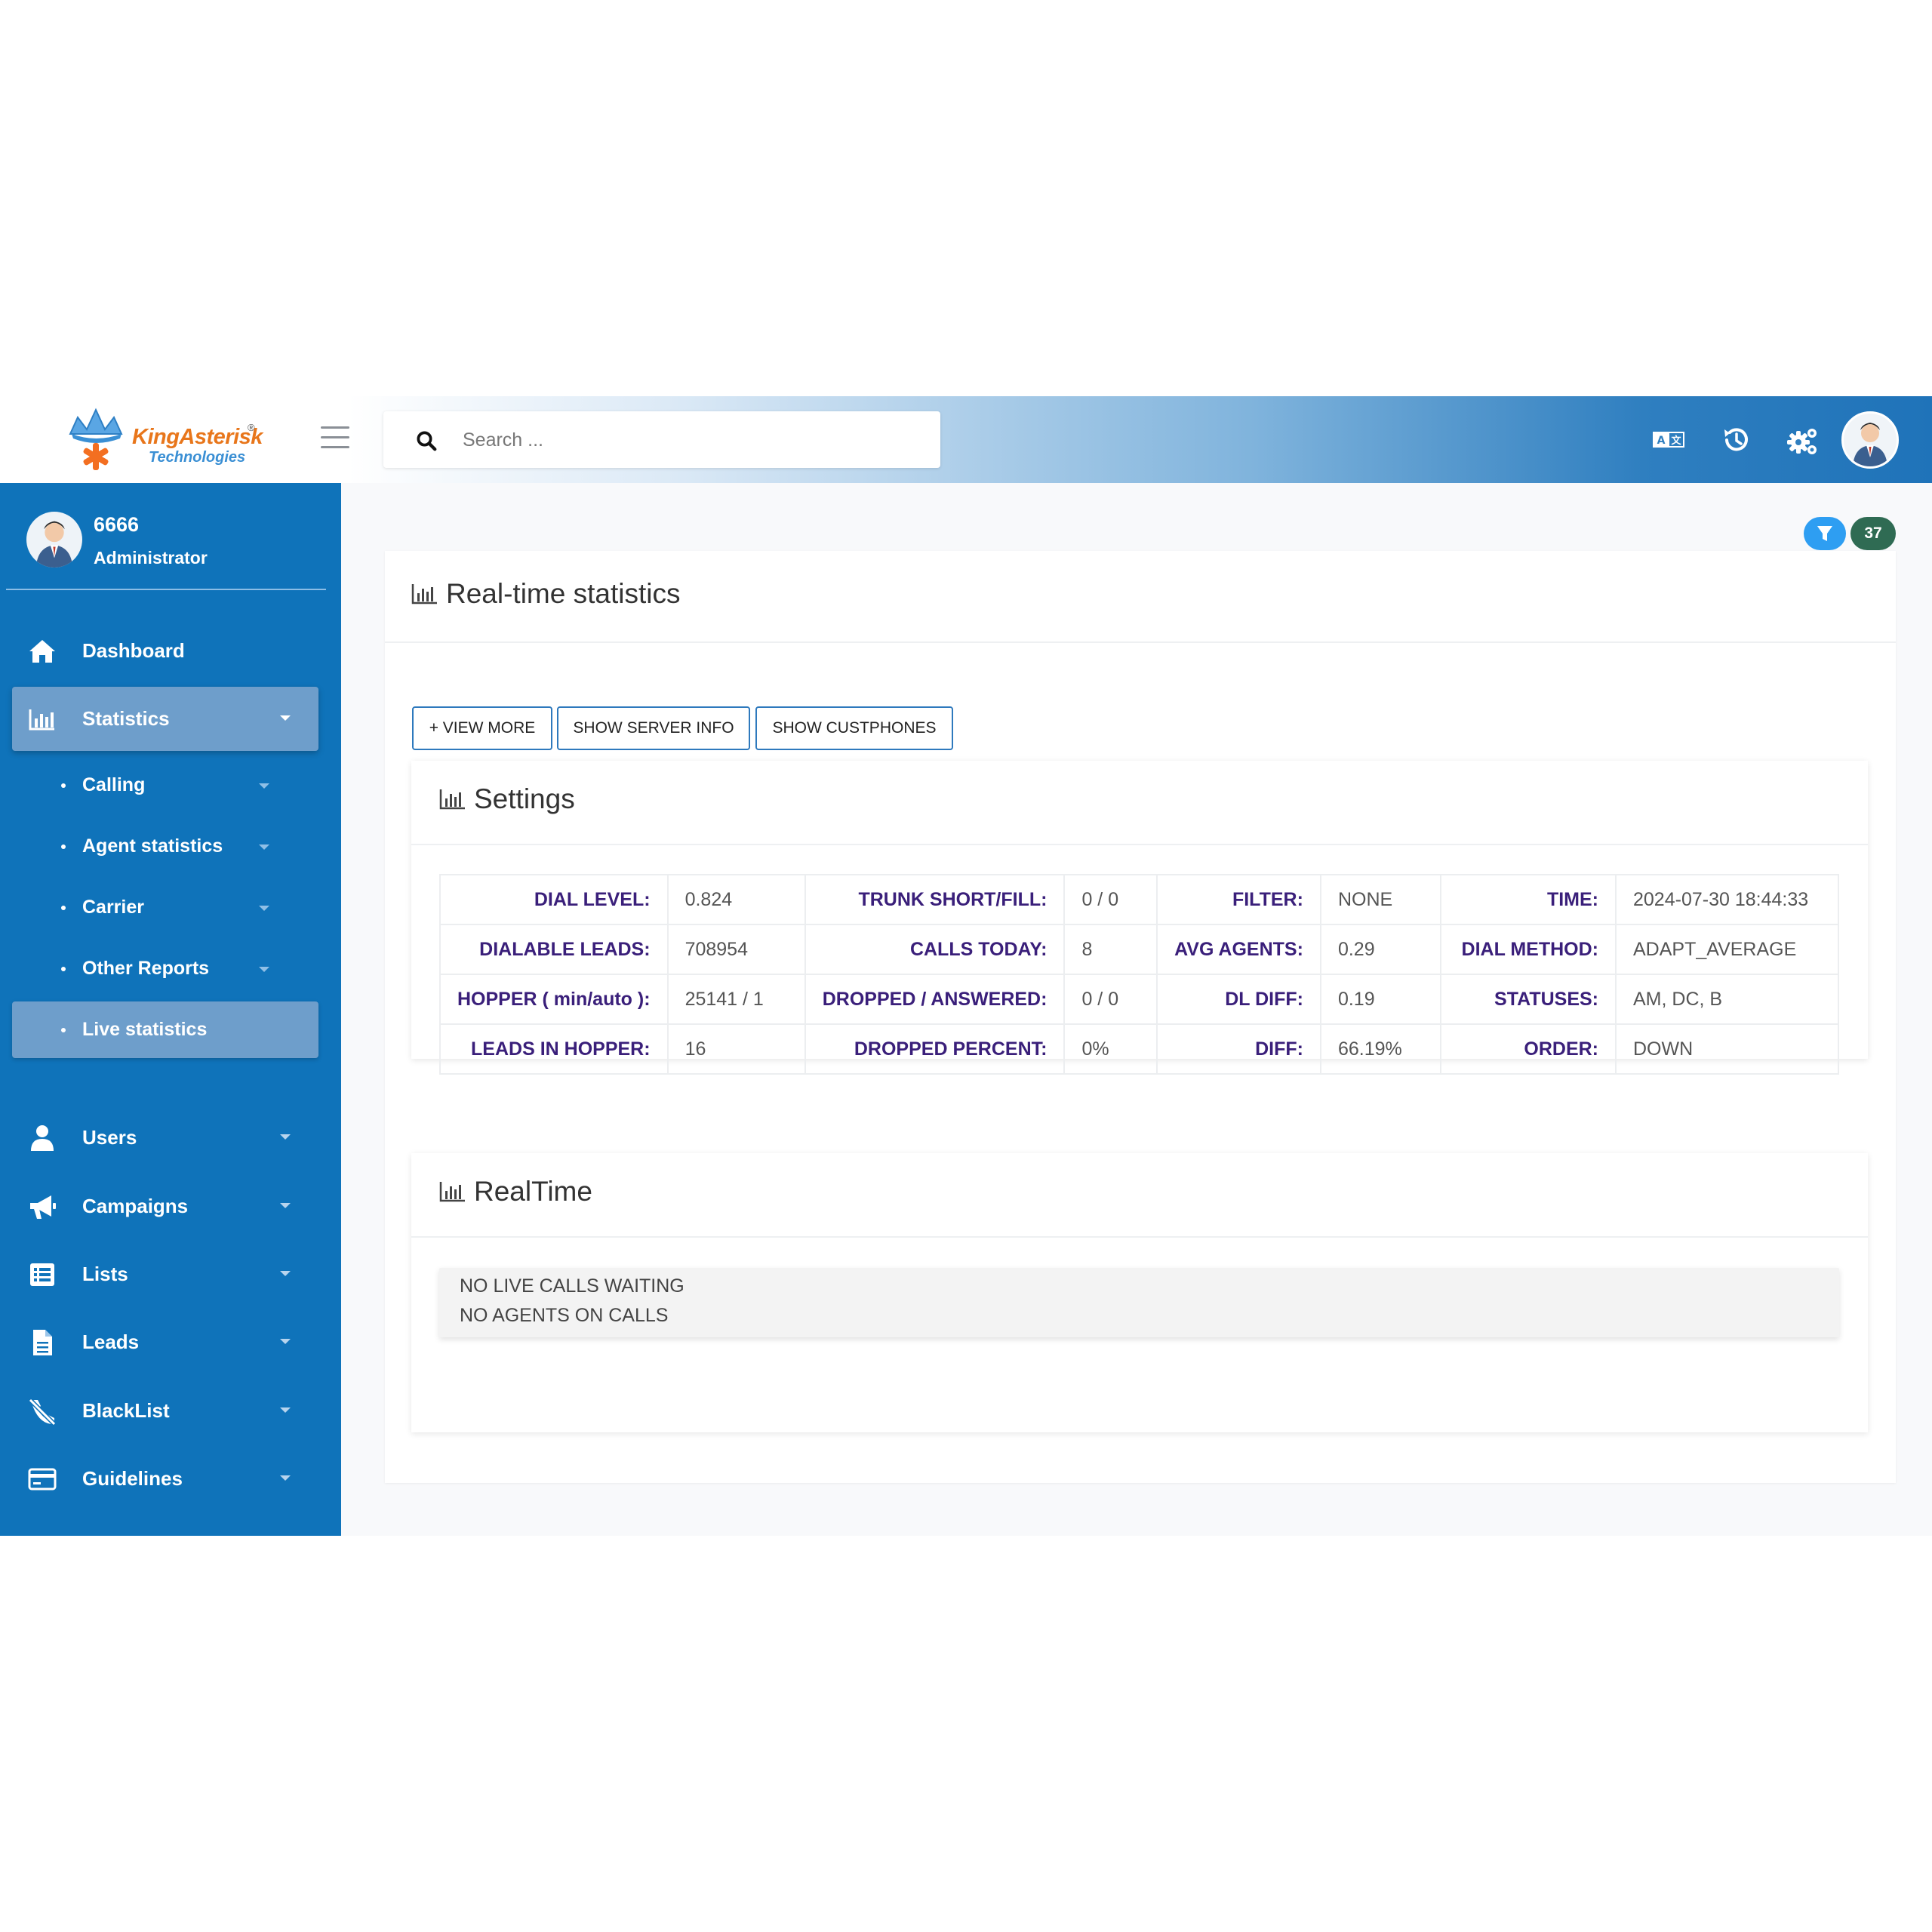 This screenshot has height=1932, width=1932. Describe the element at coordinates (126, 718) in the screenshot. I see `sidebar-item-label: Statistics` at that location.